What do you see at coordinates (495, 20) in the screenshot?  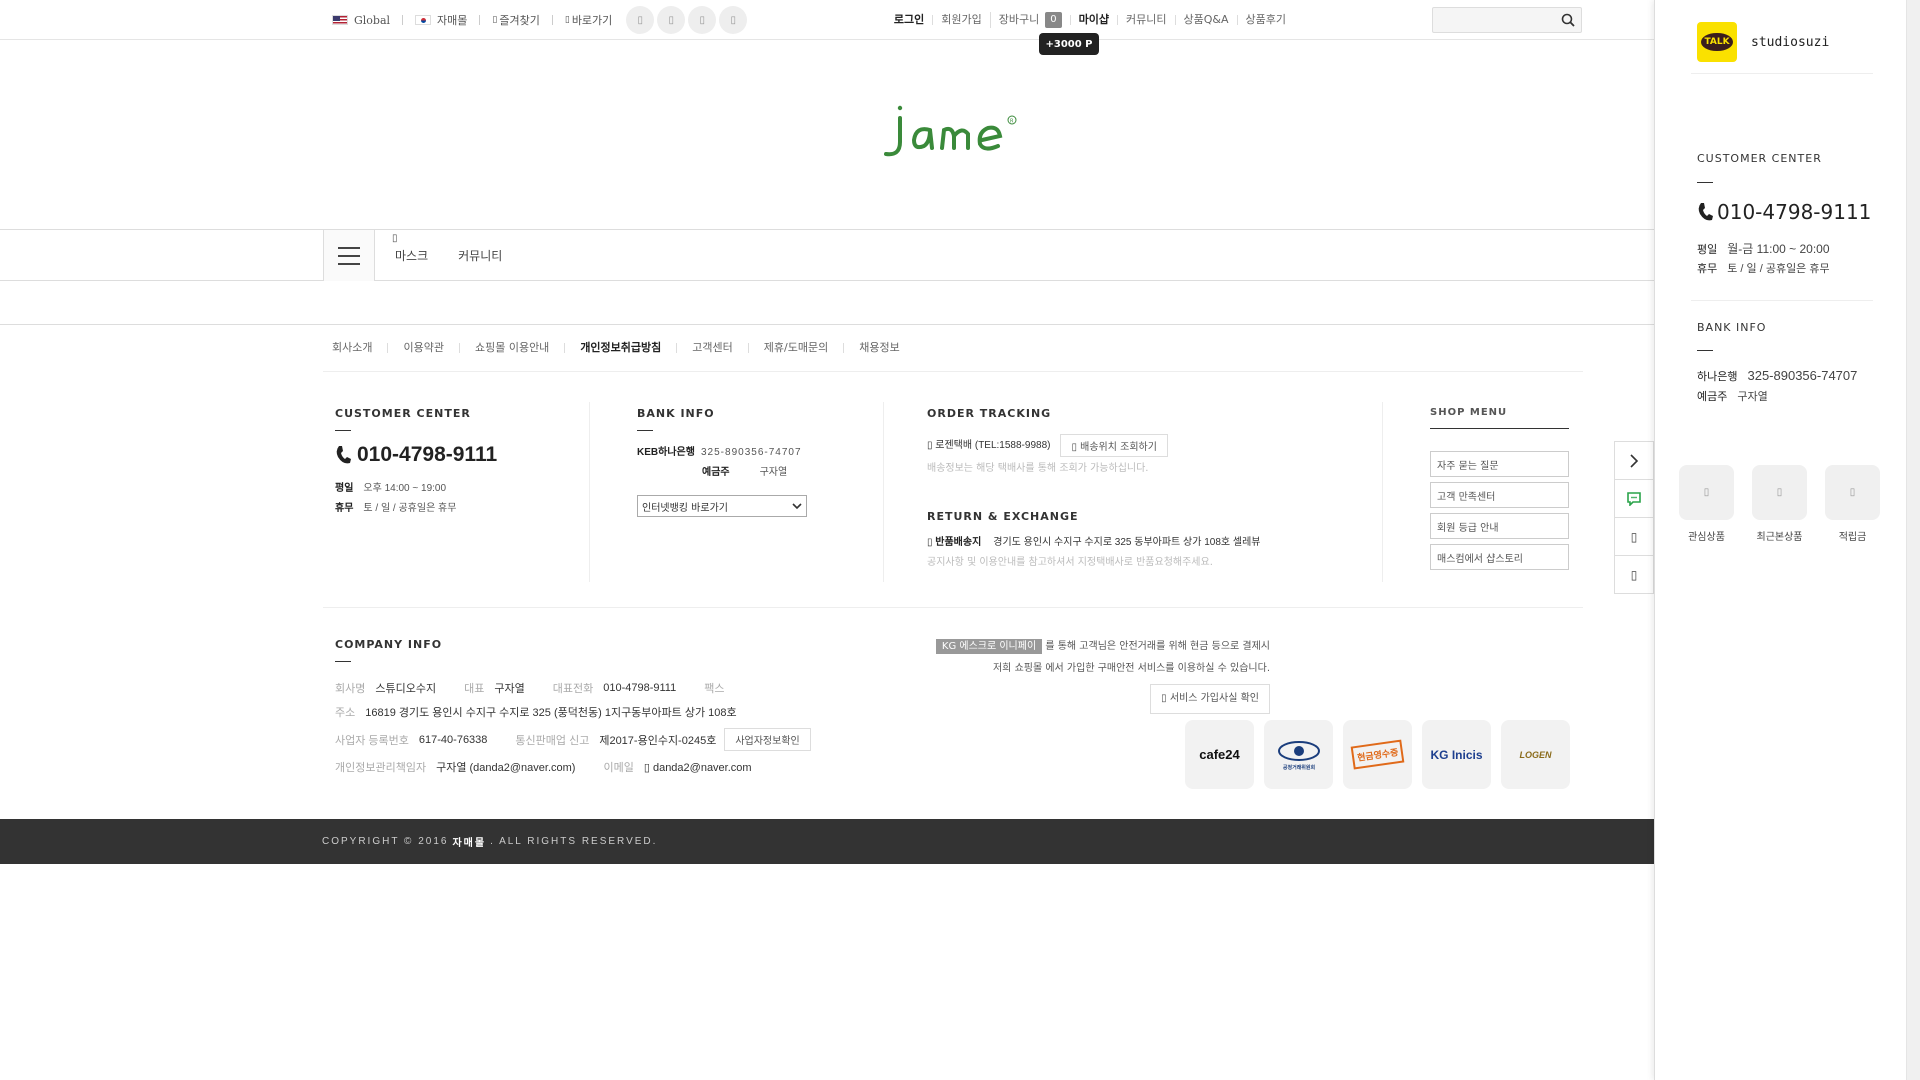 I see `star-icon: ▯` at bounding box center [495, 20].